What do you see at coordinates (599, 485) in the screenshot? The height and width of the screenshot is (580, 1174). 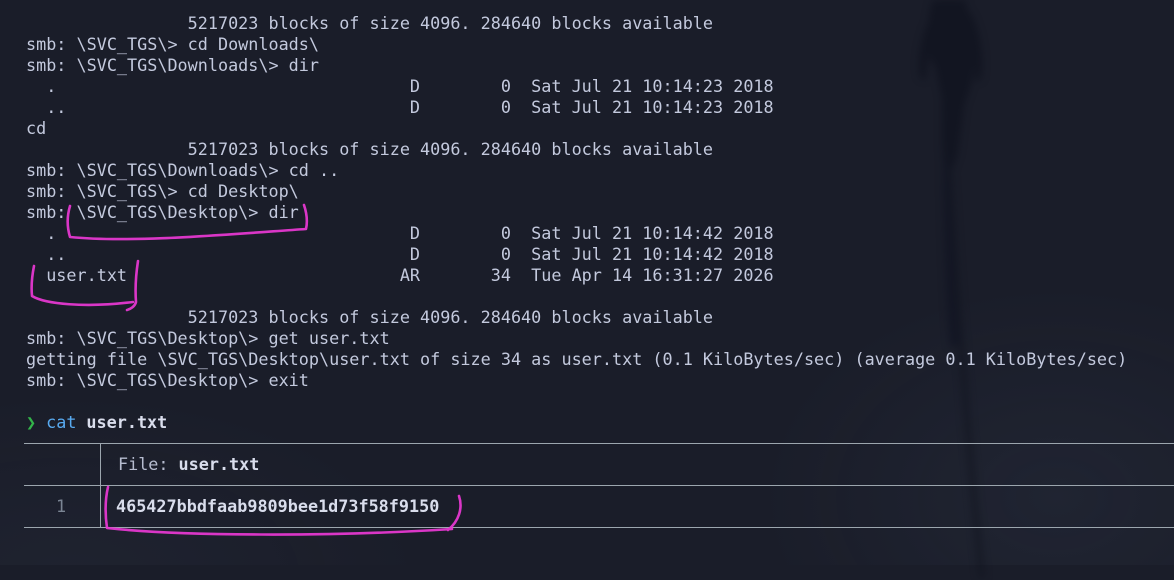 I see `divider-line-middle` at bounding box center [599, 485].